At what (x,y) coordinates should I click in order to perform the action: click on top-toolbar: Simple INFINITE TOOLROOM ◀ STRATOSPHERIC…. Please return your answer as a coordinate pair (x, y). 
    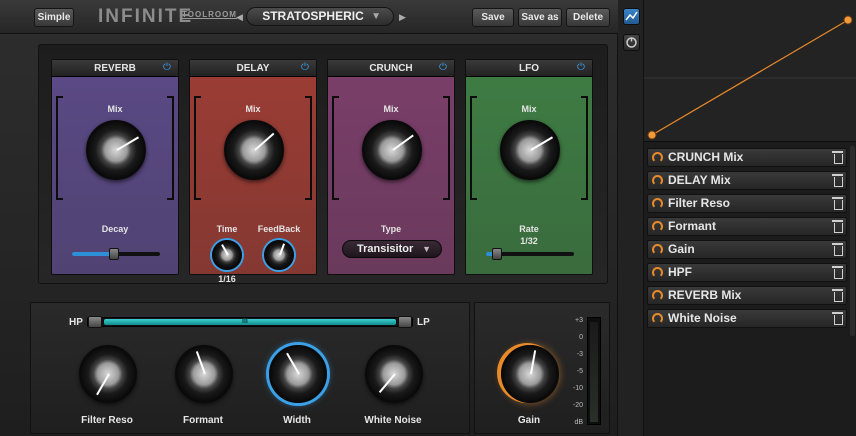
    Looking at the image, I should click on (309, 17).